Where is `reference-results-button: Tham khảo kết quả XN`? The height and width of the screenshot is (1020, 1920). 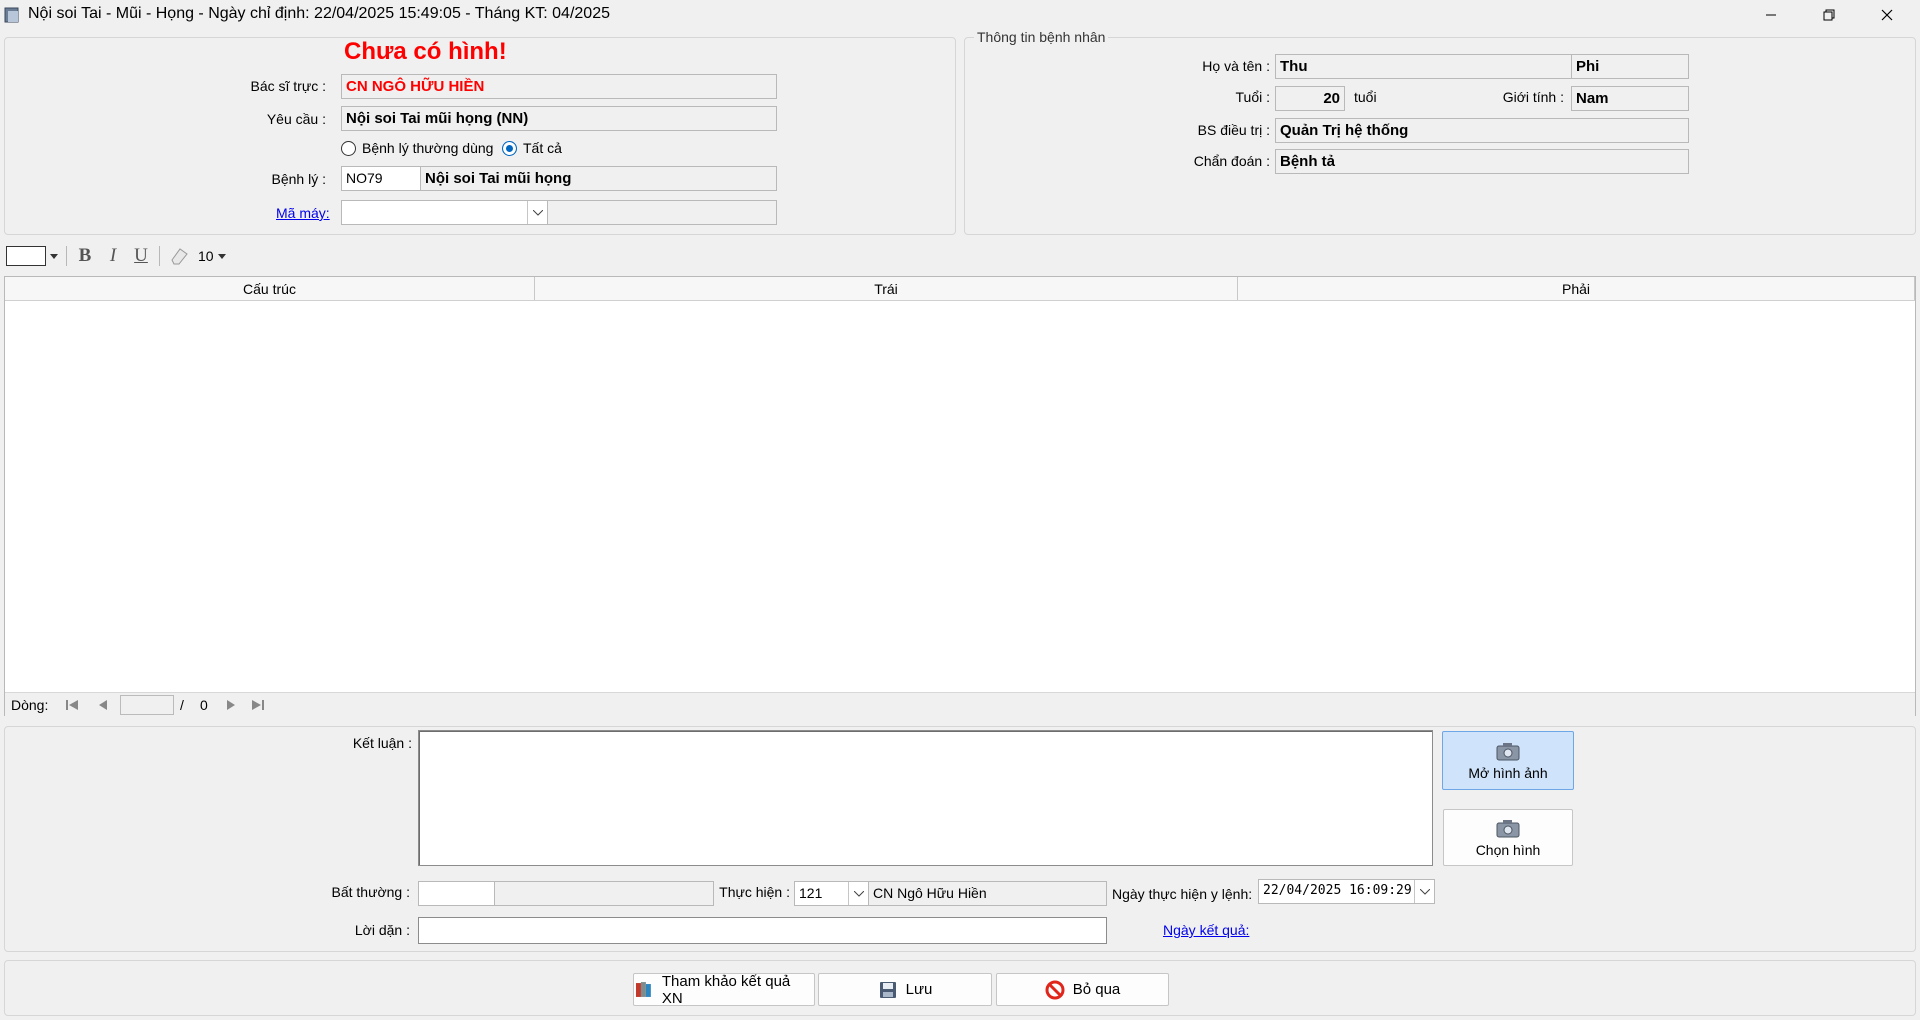 reference-results-button: Tham khảo kết quả XN is located at coordinates (724, 989).